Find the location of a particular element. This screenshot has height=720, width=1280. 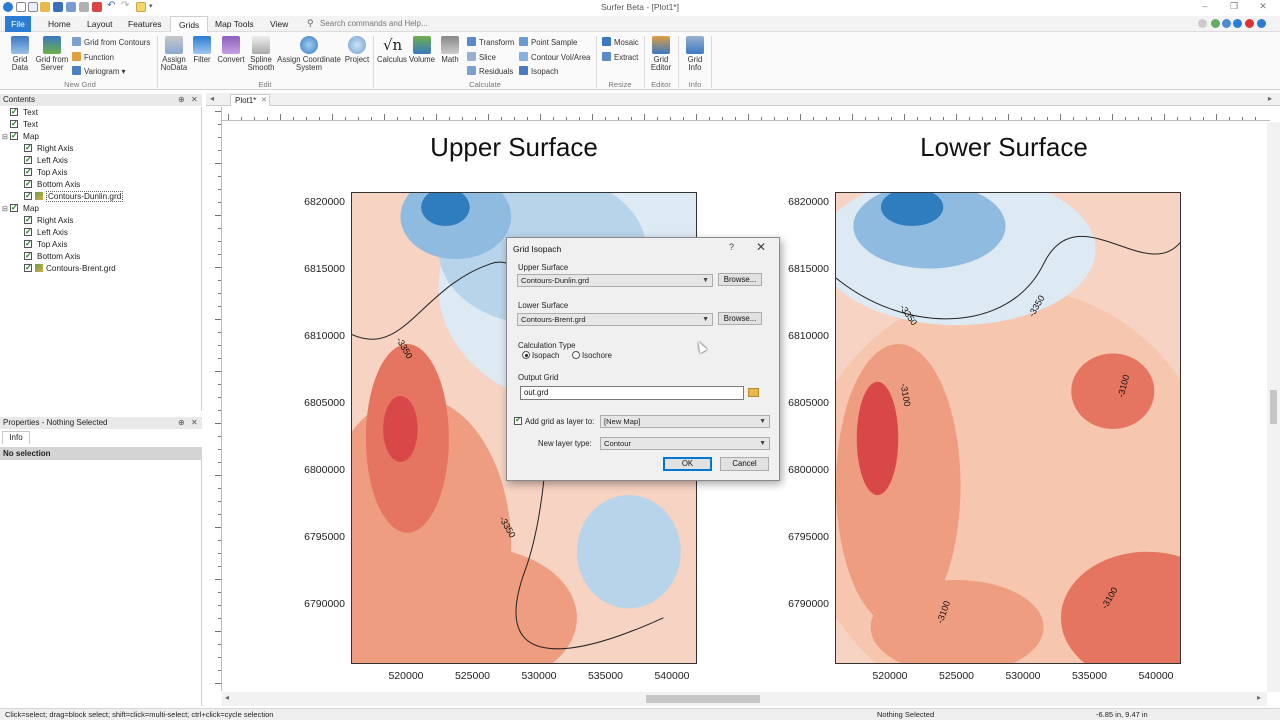

vertical-scrollbar is located at coordinates (1273, 407).